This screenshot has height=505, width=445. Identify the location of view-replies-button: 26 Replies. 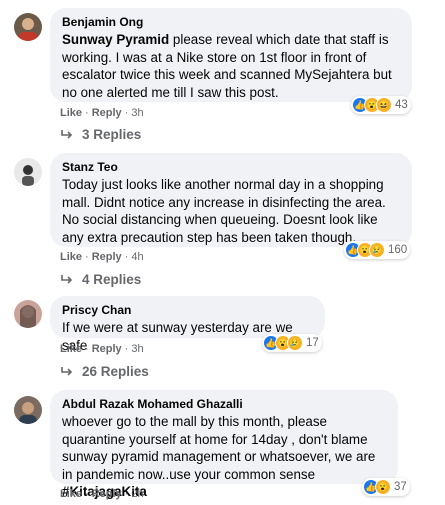
(104, 371).